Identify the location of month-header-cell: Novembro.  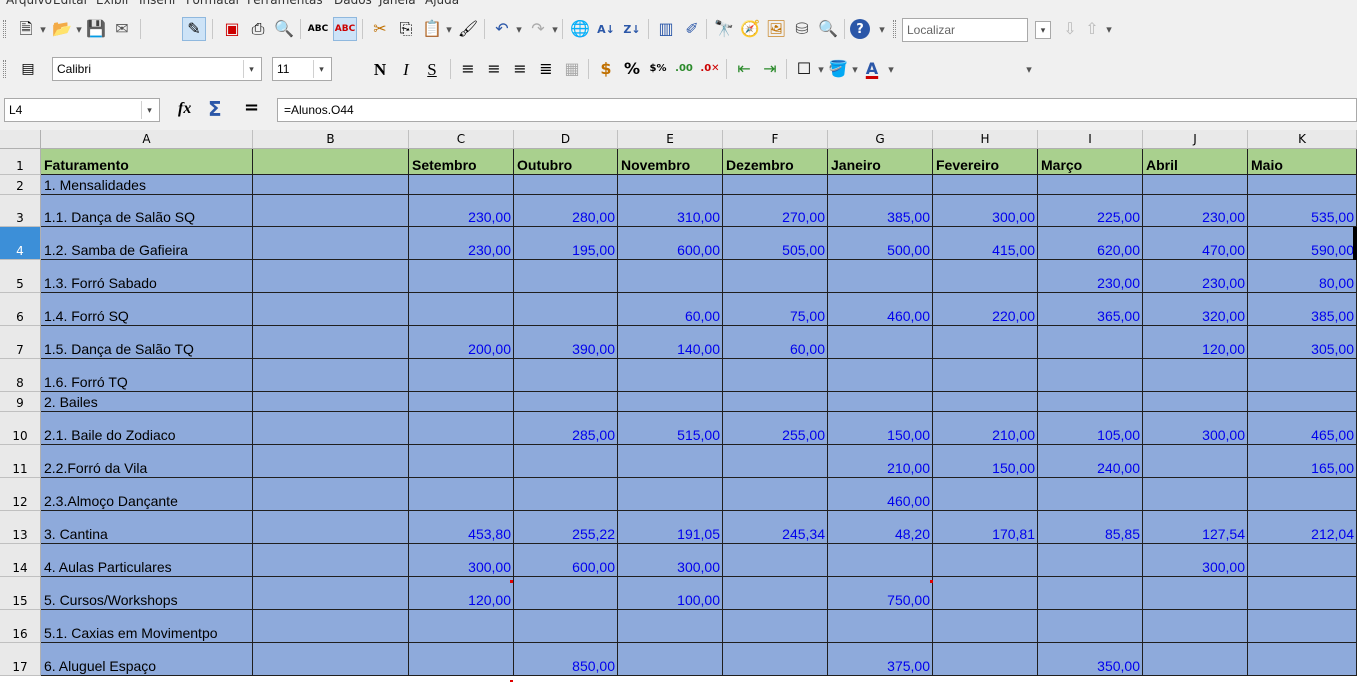
(670, 162).